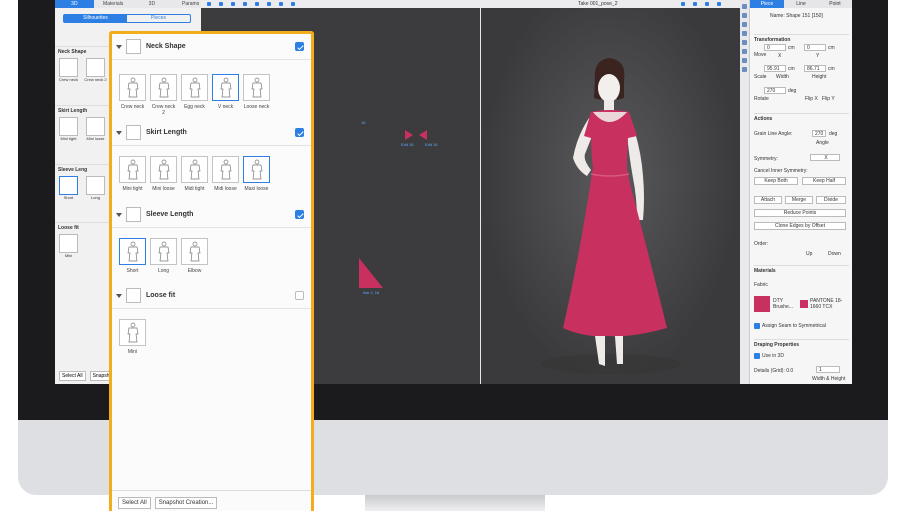  I want to click on tab-piece: Piece, so click(767, 4).